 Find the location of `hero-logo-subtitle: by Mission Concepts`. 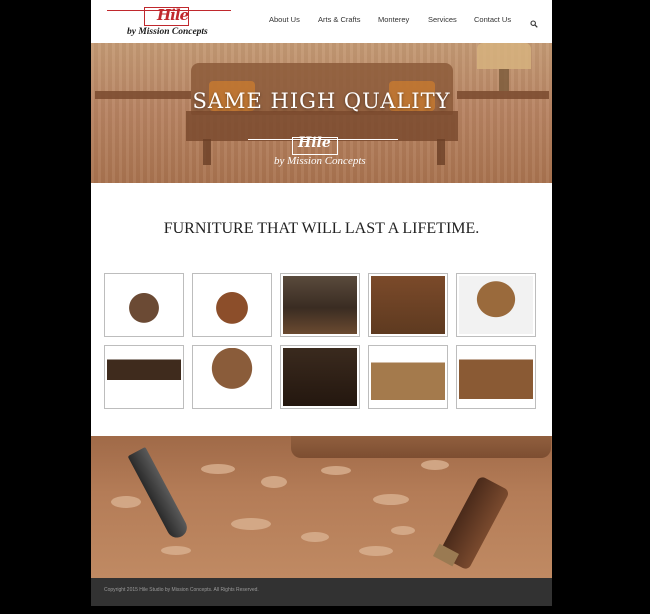

hero-logo-subtitle: by Mission Concepts is located at coordinates (320, 161).